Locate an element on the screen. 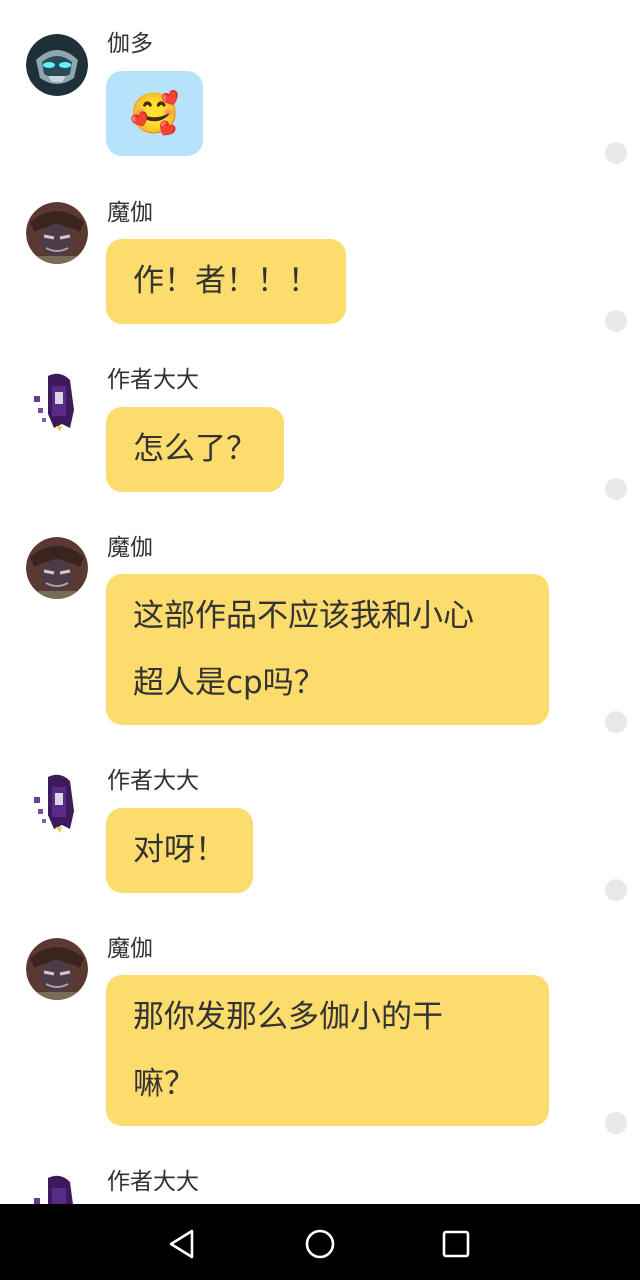 The height and width of the screenshot is (1280, 640). home-circle-icon is located at coordinates (320, 1244).